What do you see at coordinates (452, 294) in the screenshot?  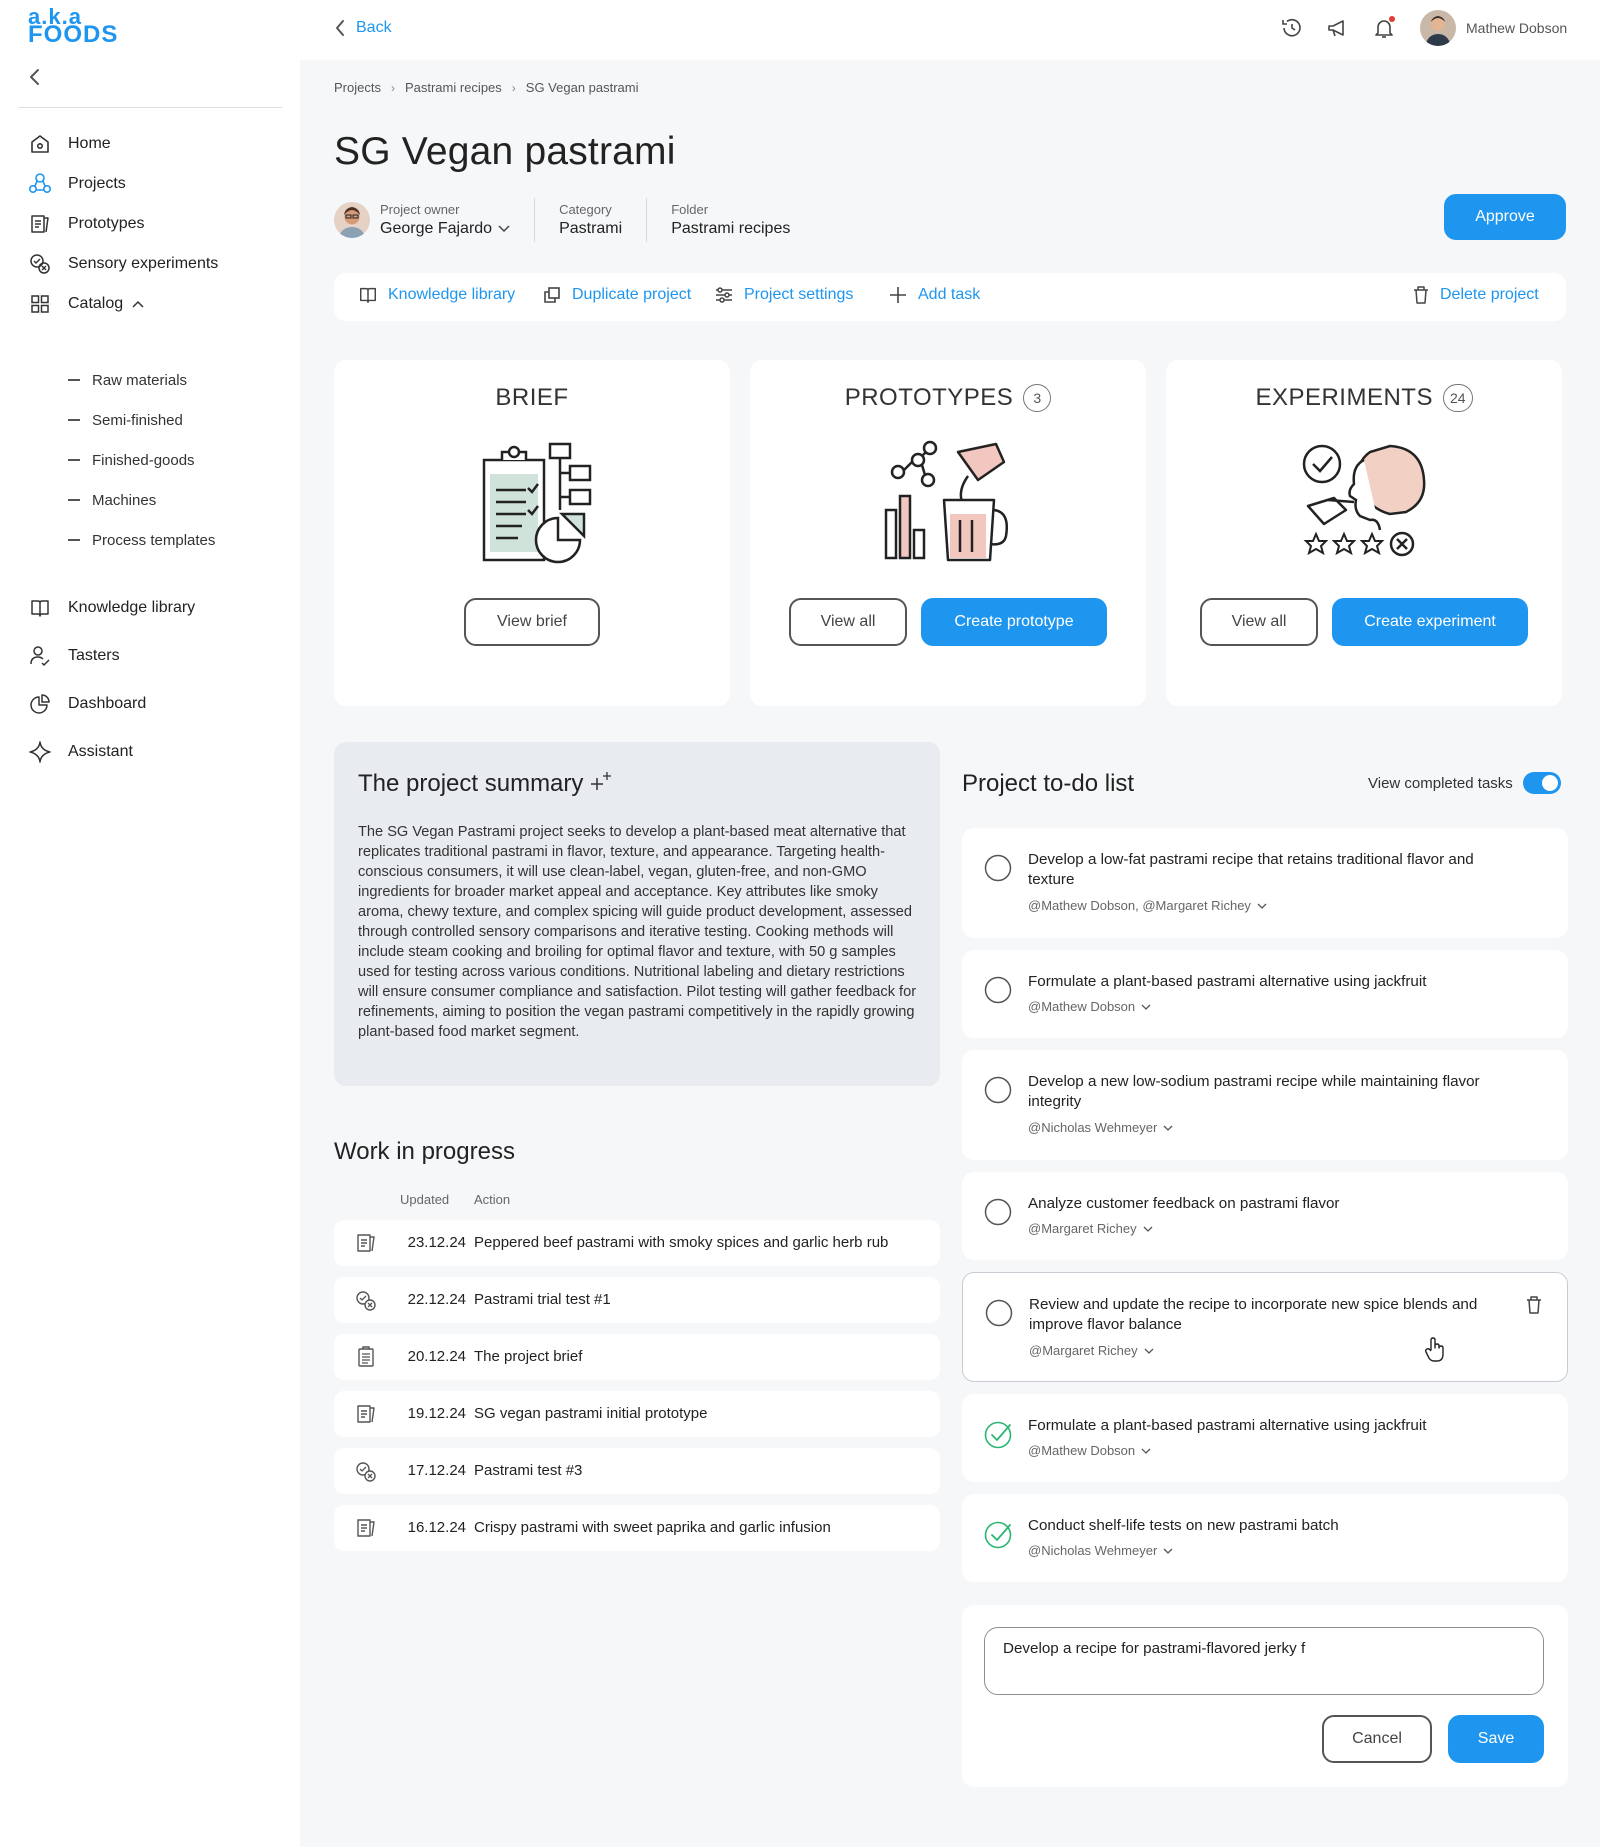 I see `knowledge-library-label: Knowledge library` at bounding box center [452, 294].